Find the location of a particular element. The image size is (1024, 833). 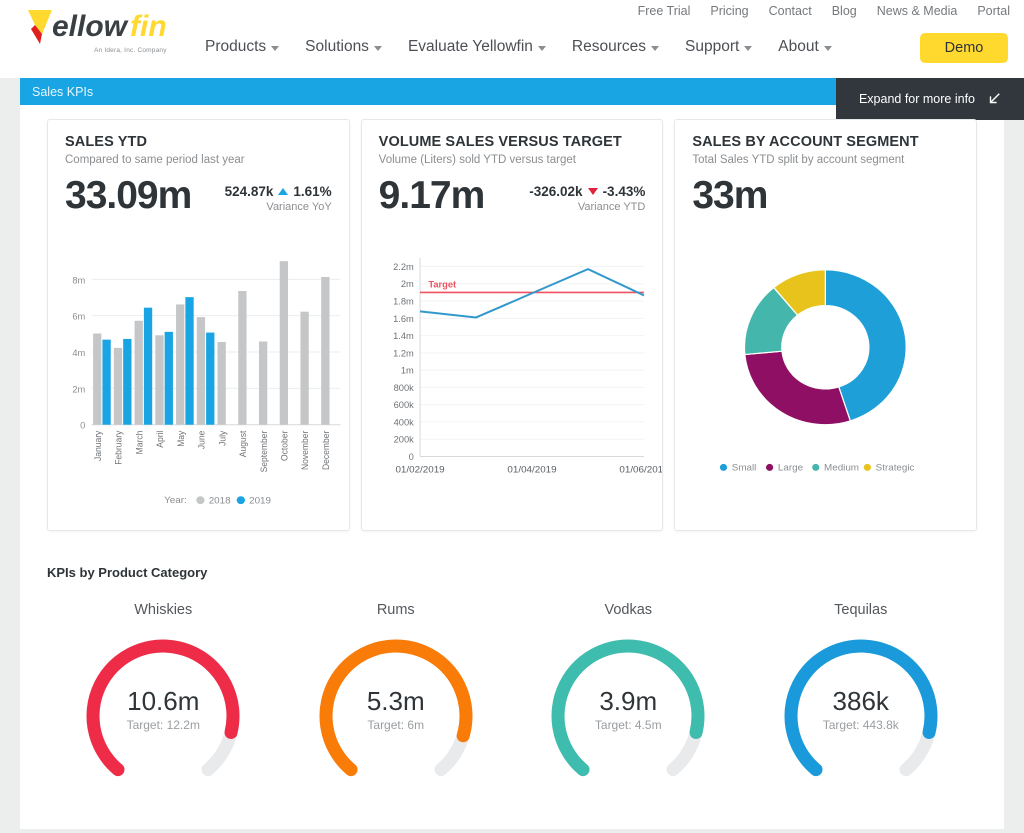

gauge-vodkas: Vodkas 3.9m Target: 4.5m is located at coordinates (628, 702).